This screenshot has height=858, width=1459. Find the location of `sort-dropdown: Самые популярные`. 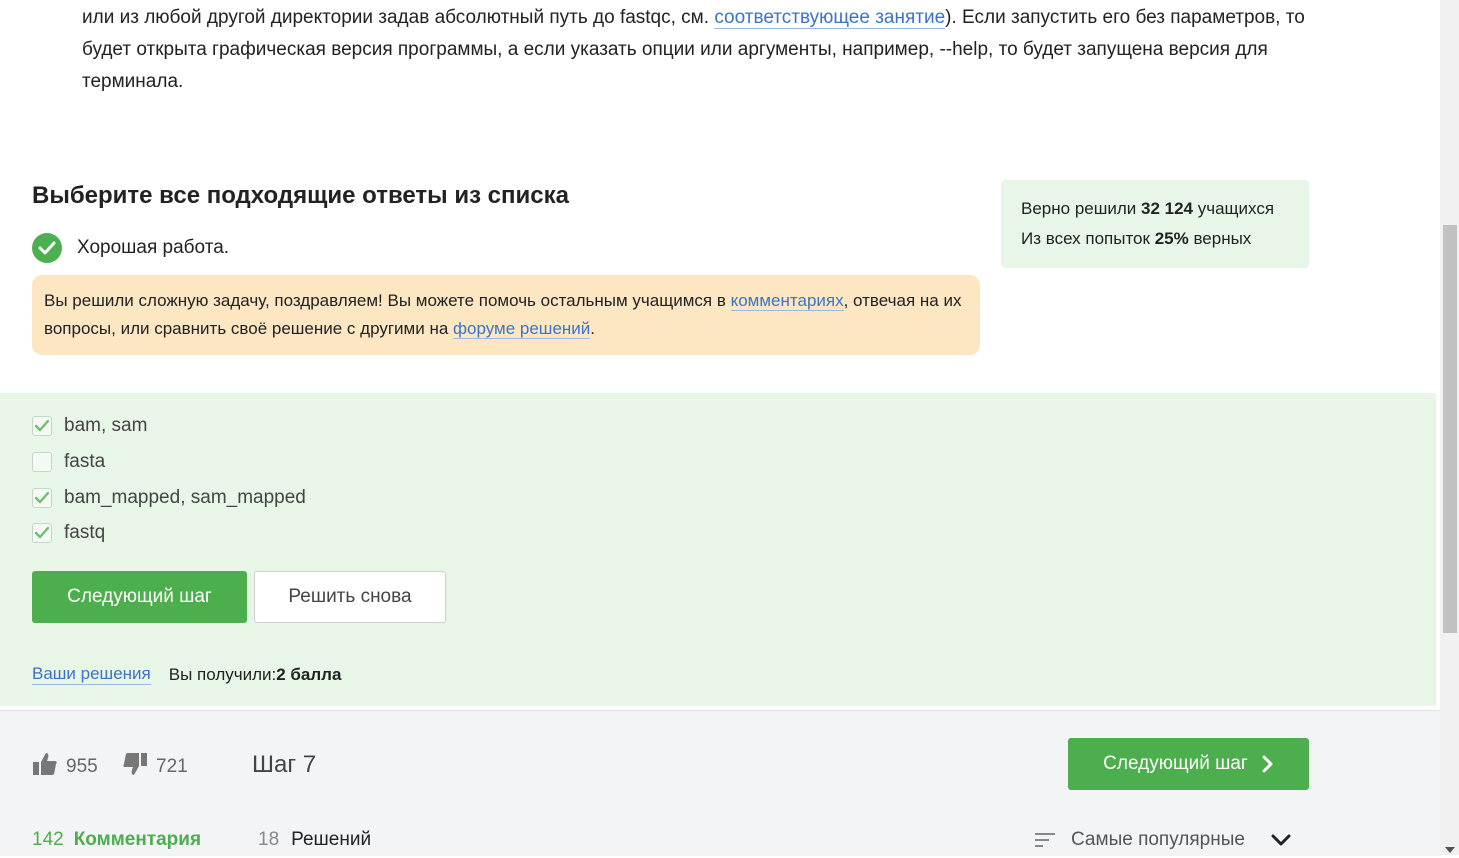

sort-dropdown: Самые популярные is located at coordinates (1163, 840).